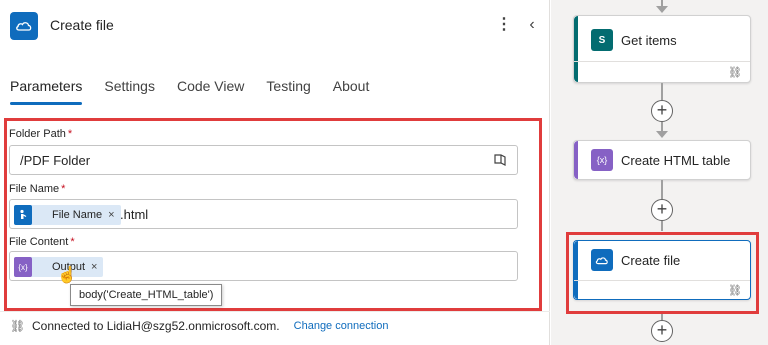 This screenshot has width=768, height=345. What do you see at coordinates (676, 160) in the screenshot?
I see `card-title: Create HTML table` at bounding box center [676, 160].